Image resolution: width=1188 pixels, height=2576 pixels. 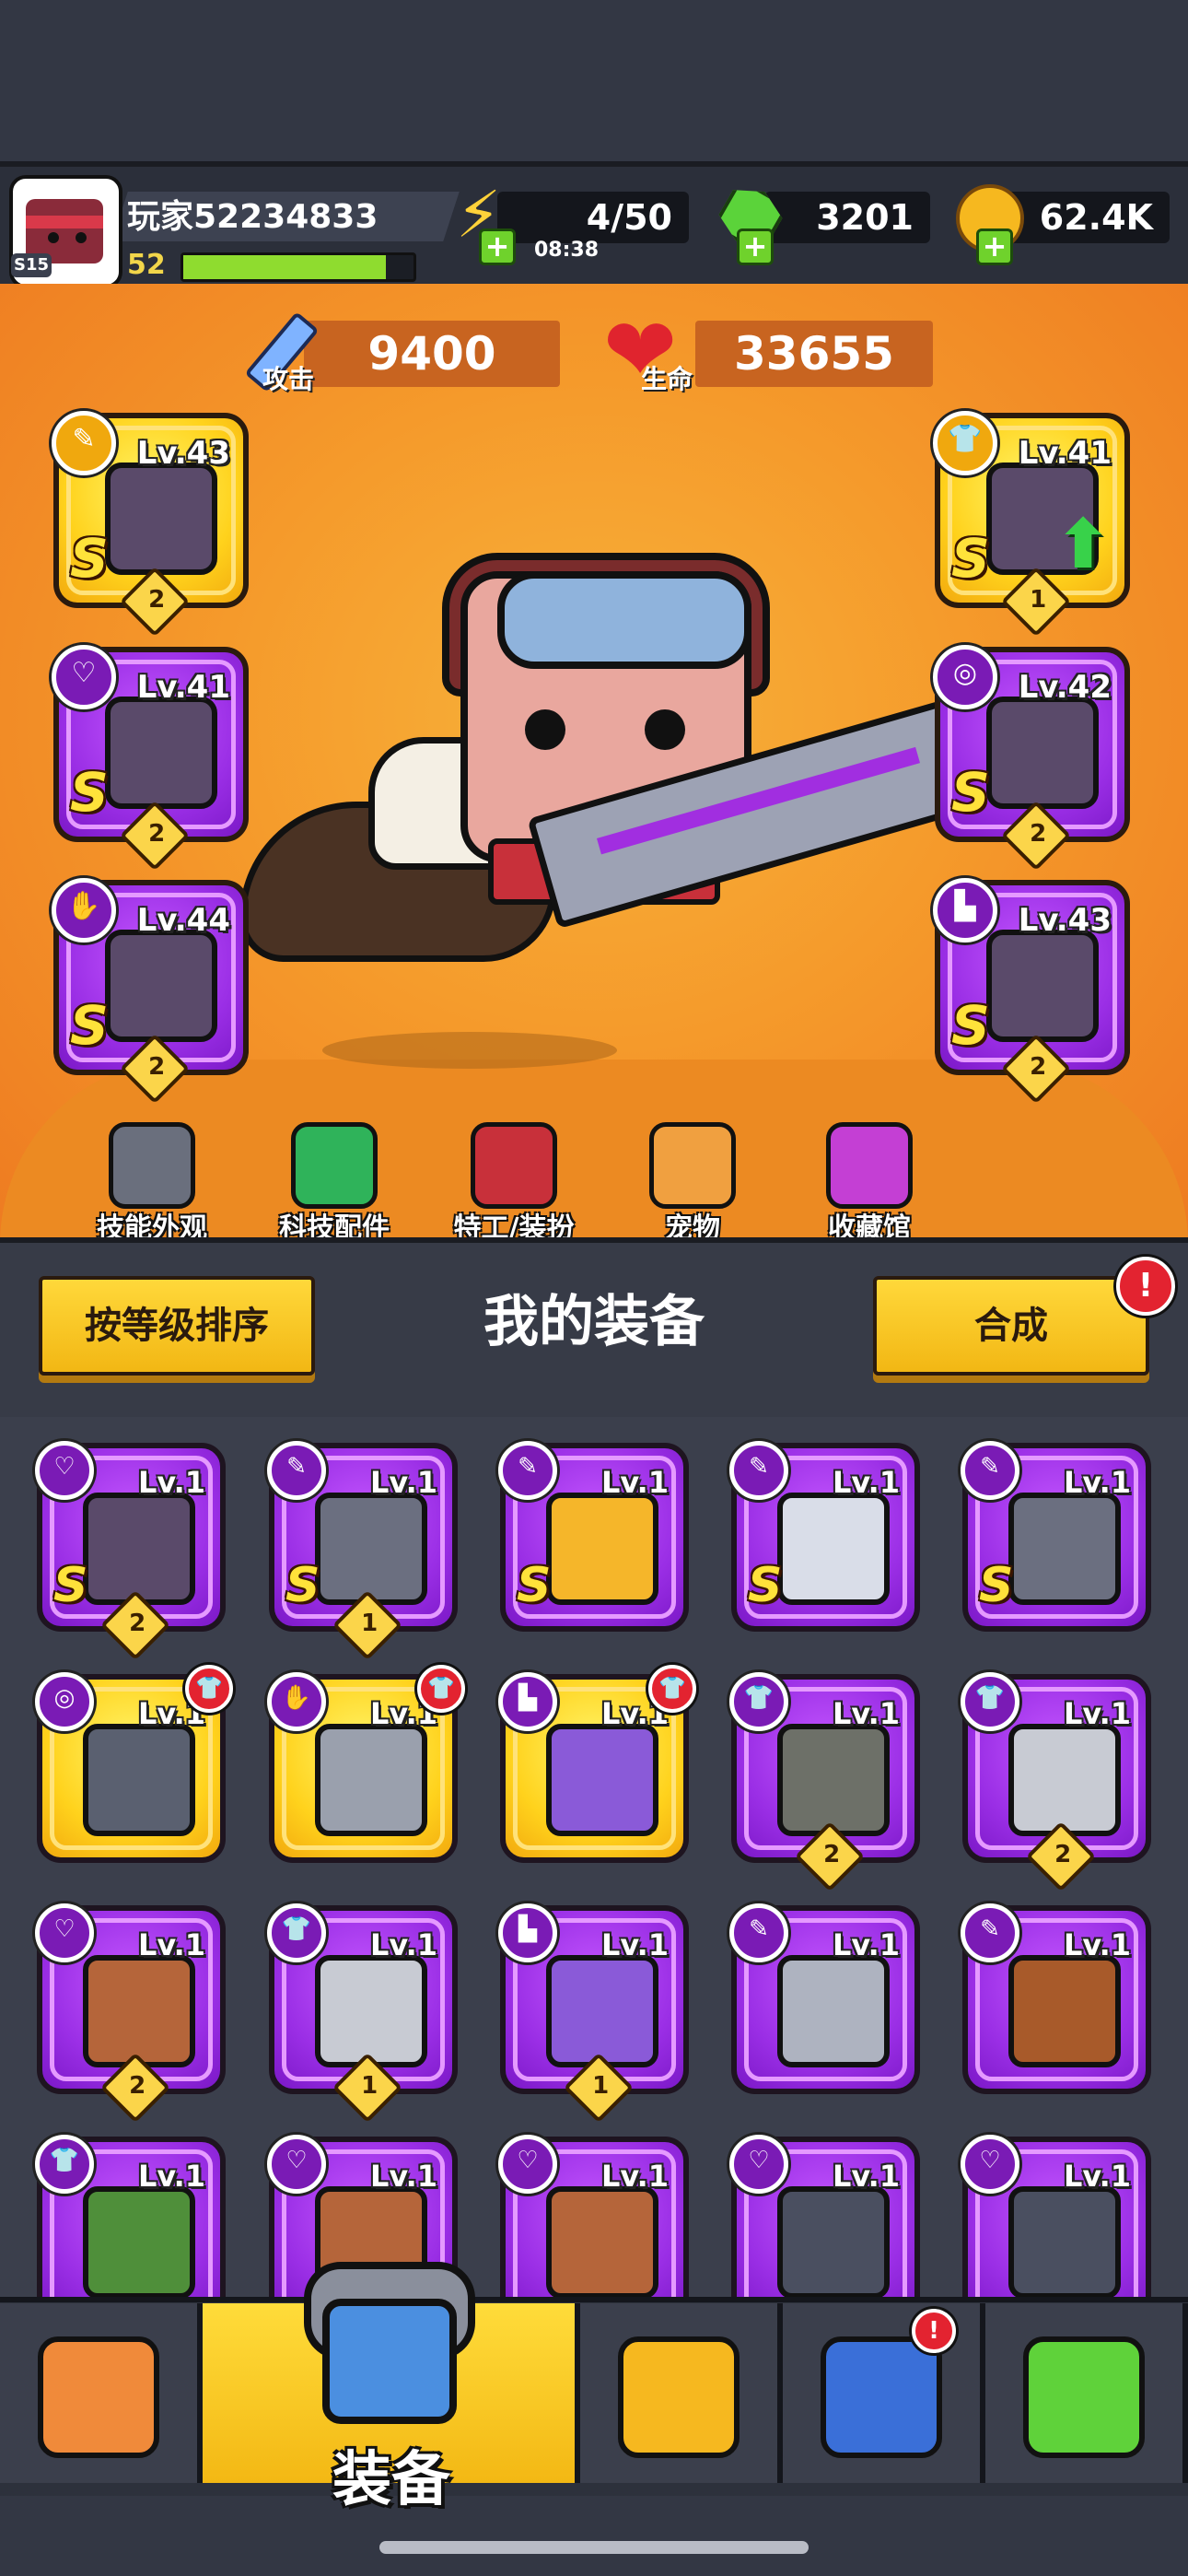 What do you see at coordinates (84, 443) in the screenshot?
I see `weapon-category-icon: ✎` at bounding box center [84, 443].